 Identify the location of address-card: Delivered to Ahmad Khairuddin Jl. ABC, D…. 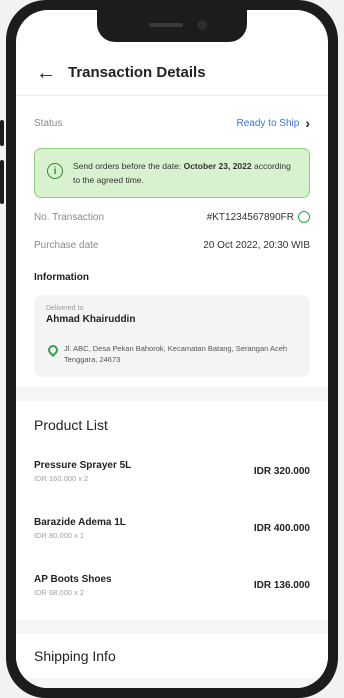
(172, 336).